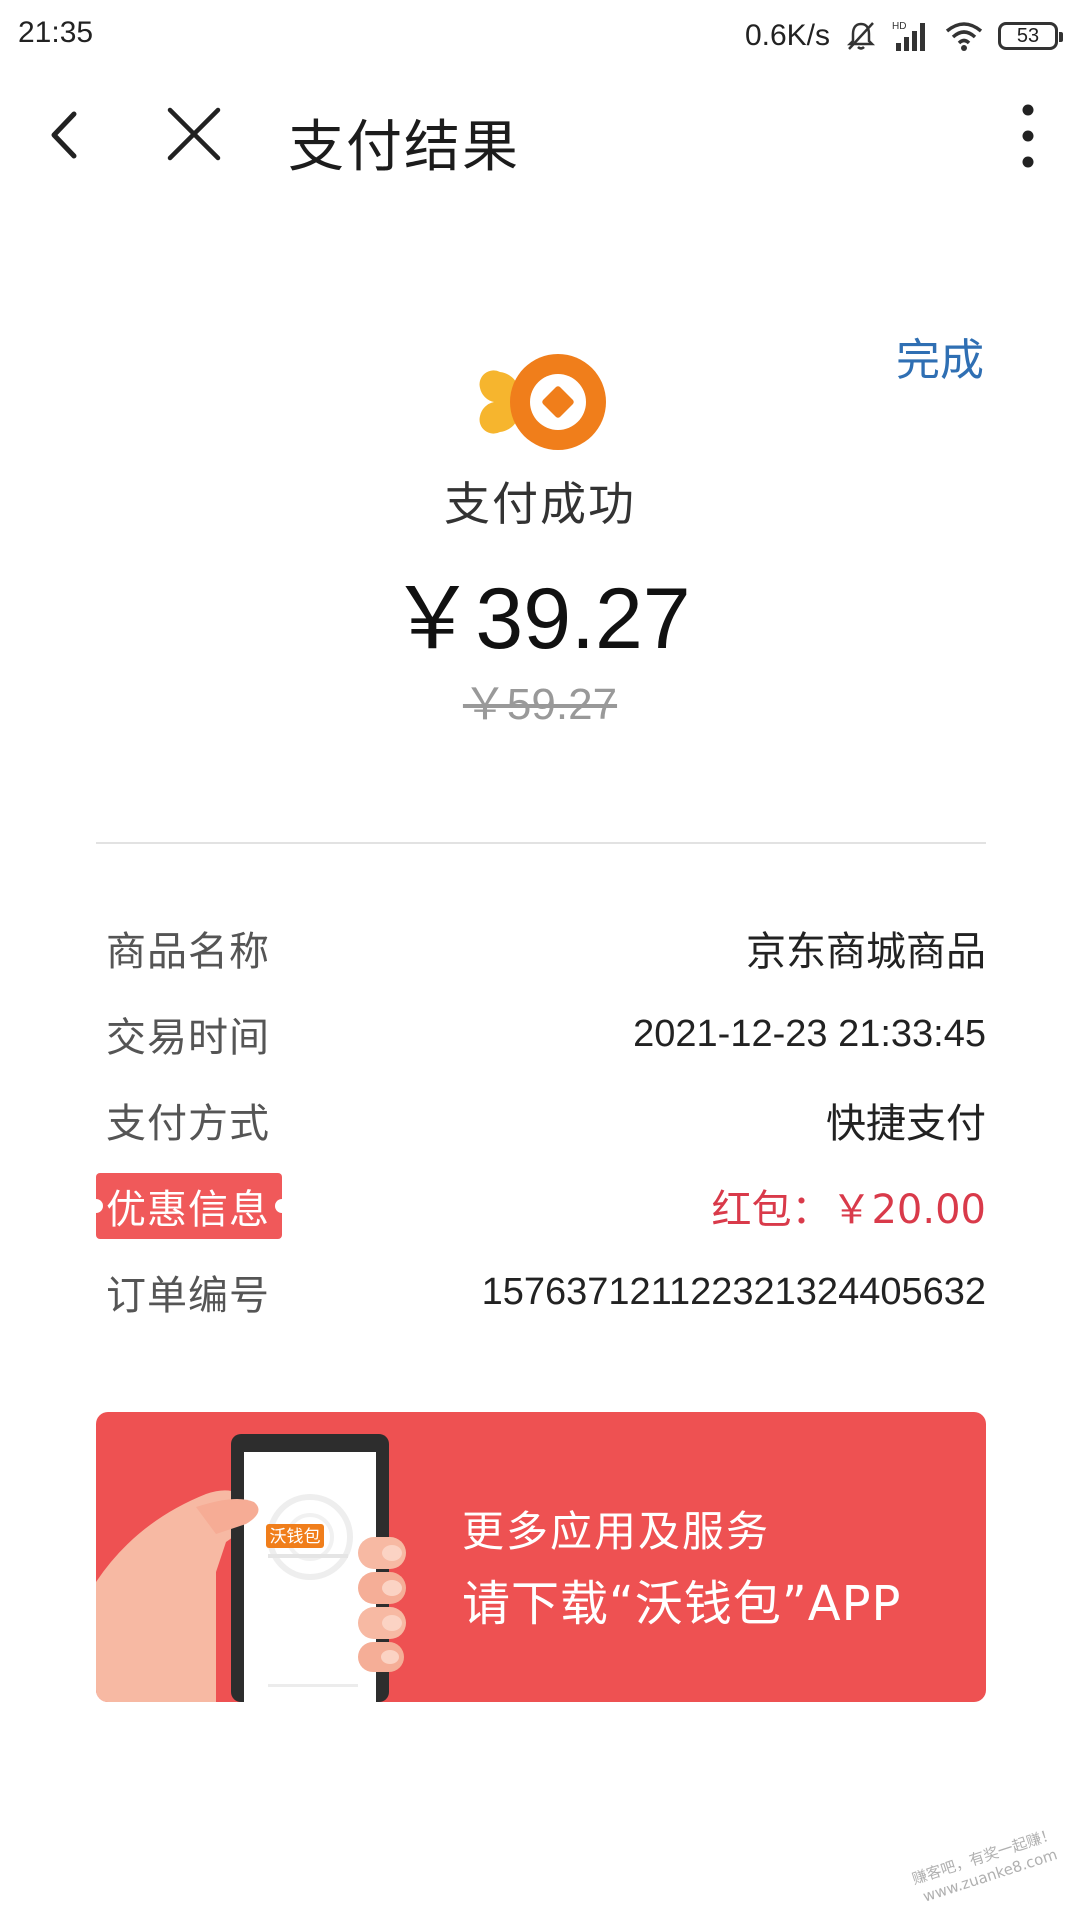  Describe the element at coordinates (848, 1210) in the screenshot. I see `discount-value: 红包：￥20.00` at that location.